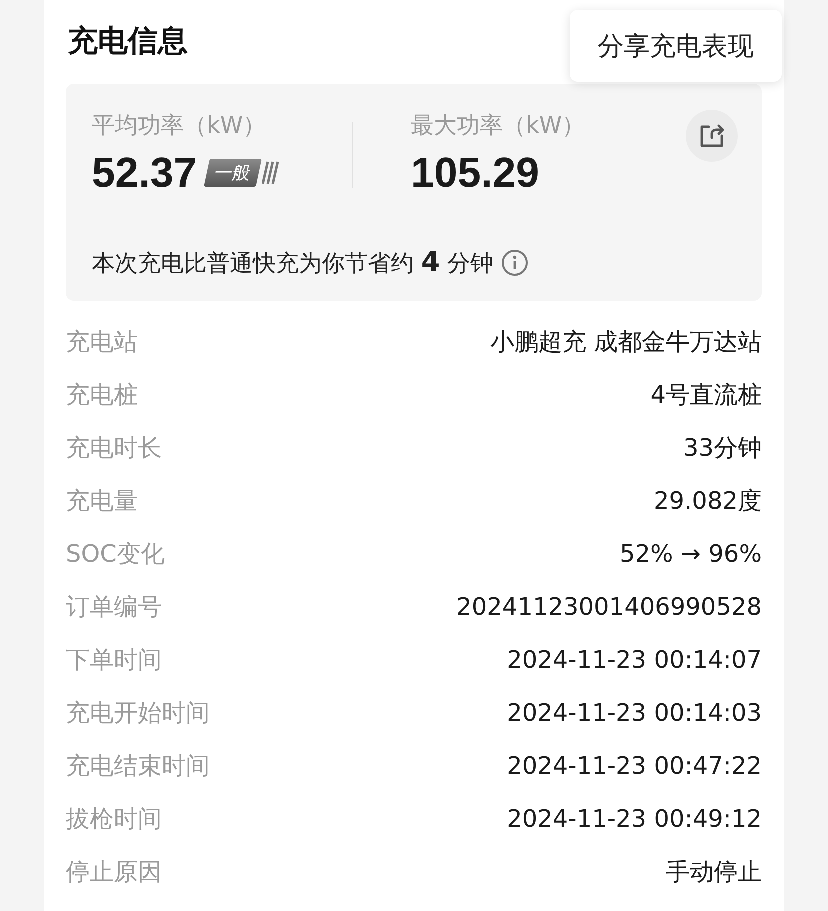 This screenshot has width=828, height=911. Describe the element at coordinates (293, 263) in the screenshot. I see `savings-text: 本次充电比普通快充为你节省约 4 分钟` at that location.